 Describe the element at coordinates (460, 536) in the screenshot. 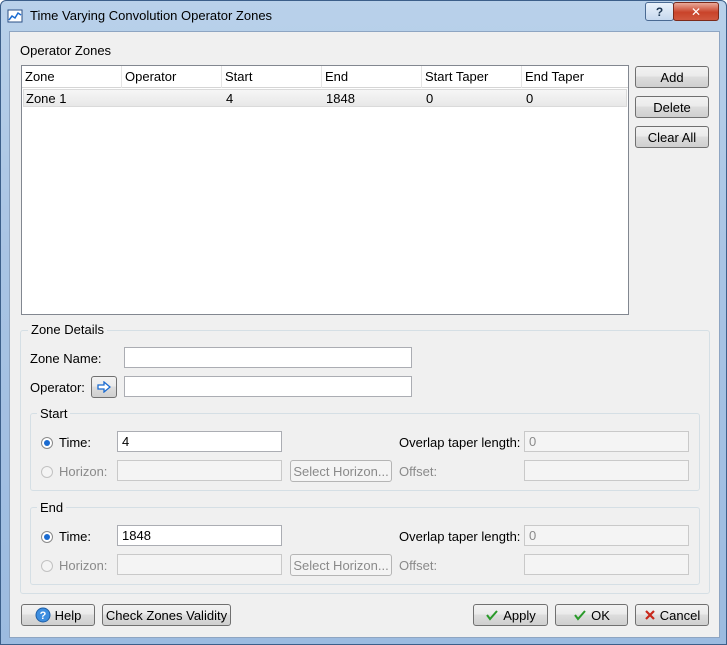

I see `end-overlap-label: Overlap taper length:` at that location.